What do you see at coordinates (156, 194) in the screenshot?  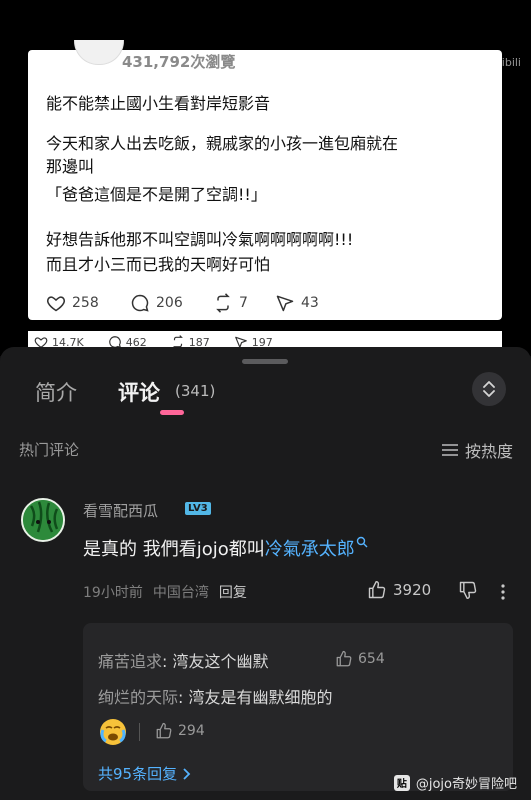 I see `post-line: 「爸爸這個是不是開了空調!!」` at bounding box center [156, 194].